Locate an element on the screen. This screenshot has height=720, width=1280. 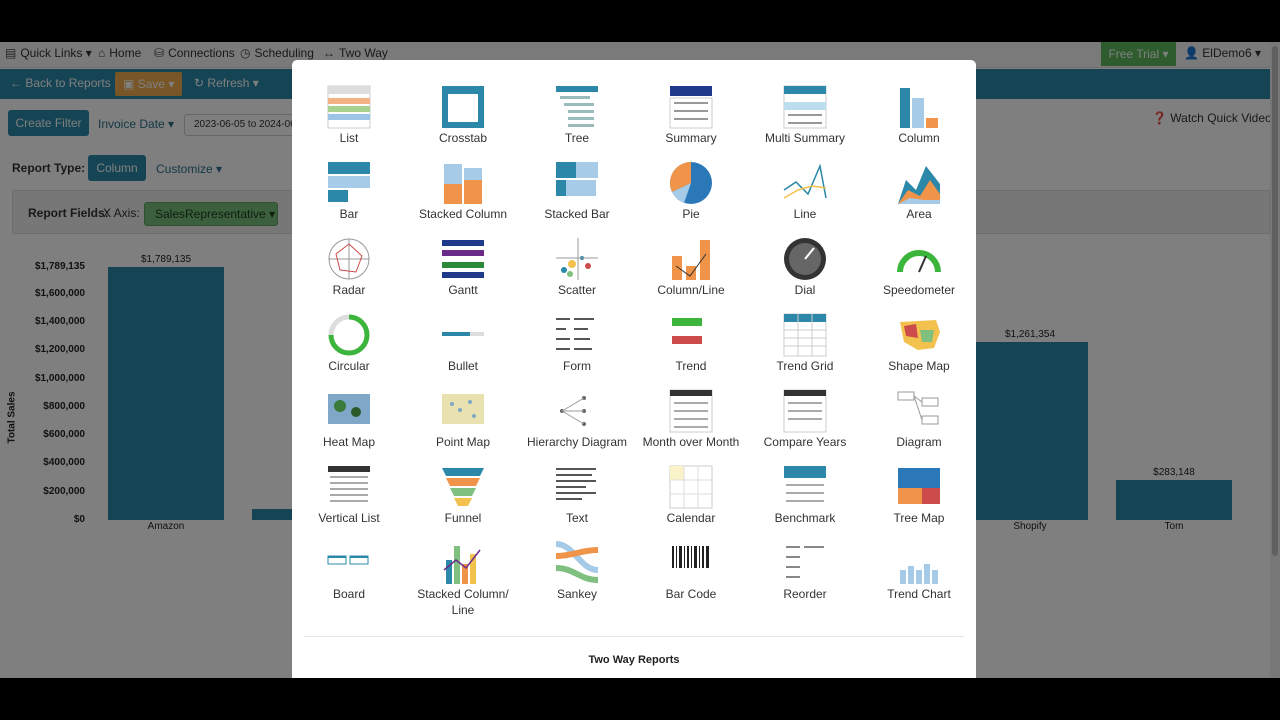
chart-type-option: Heat Map is located at coordinates (349, 417).